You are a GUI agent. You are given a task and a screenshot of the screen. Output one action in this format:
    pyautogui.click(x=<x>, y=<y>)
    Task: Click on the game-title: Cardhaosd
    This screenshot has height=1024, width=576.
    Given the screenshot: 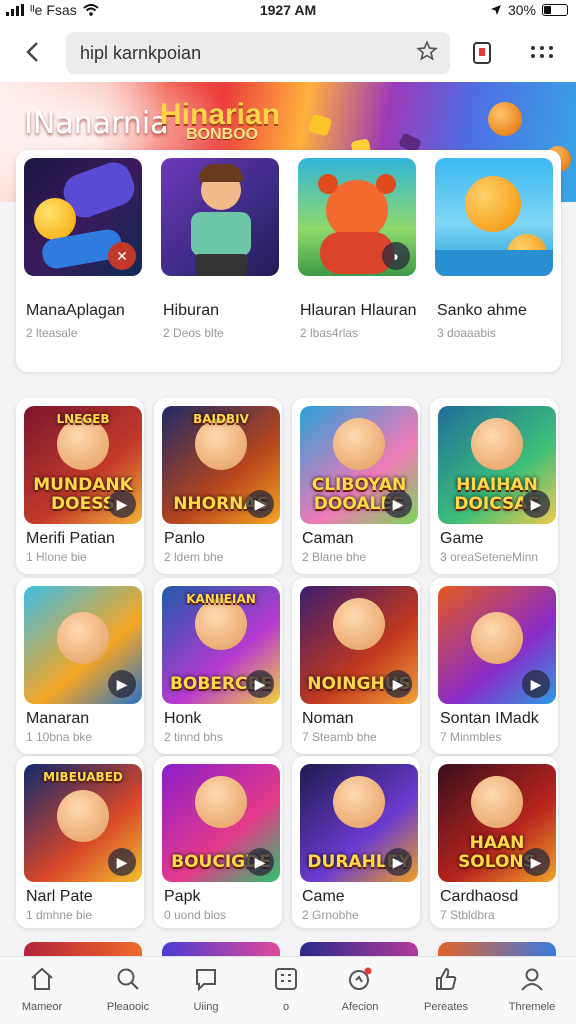 What is the action you would take?
    pyautogui.click(x=479, y=896)
    